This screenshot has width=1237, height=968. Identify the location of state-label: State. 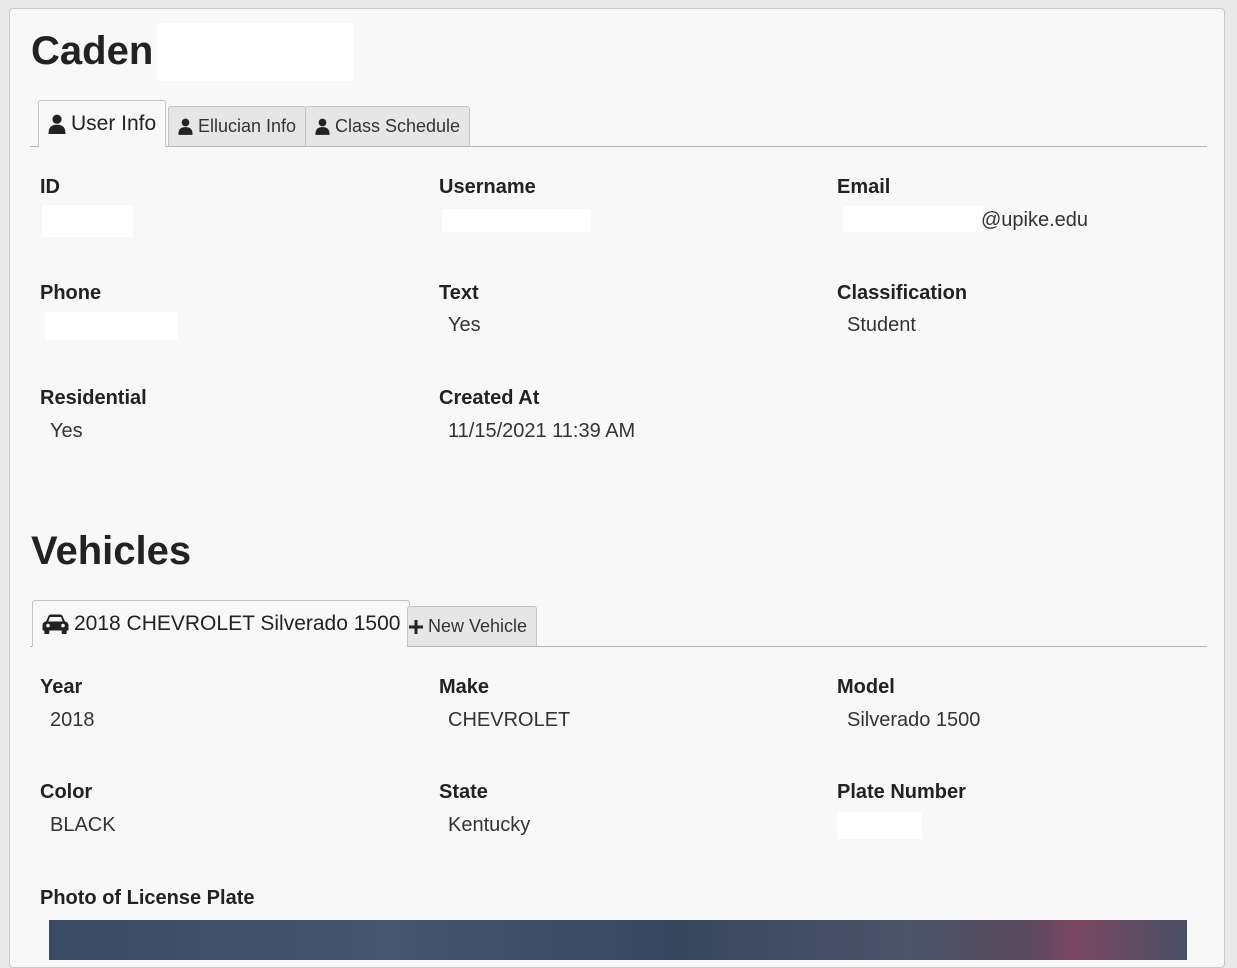
(463, 792).